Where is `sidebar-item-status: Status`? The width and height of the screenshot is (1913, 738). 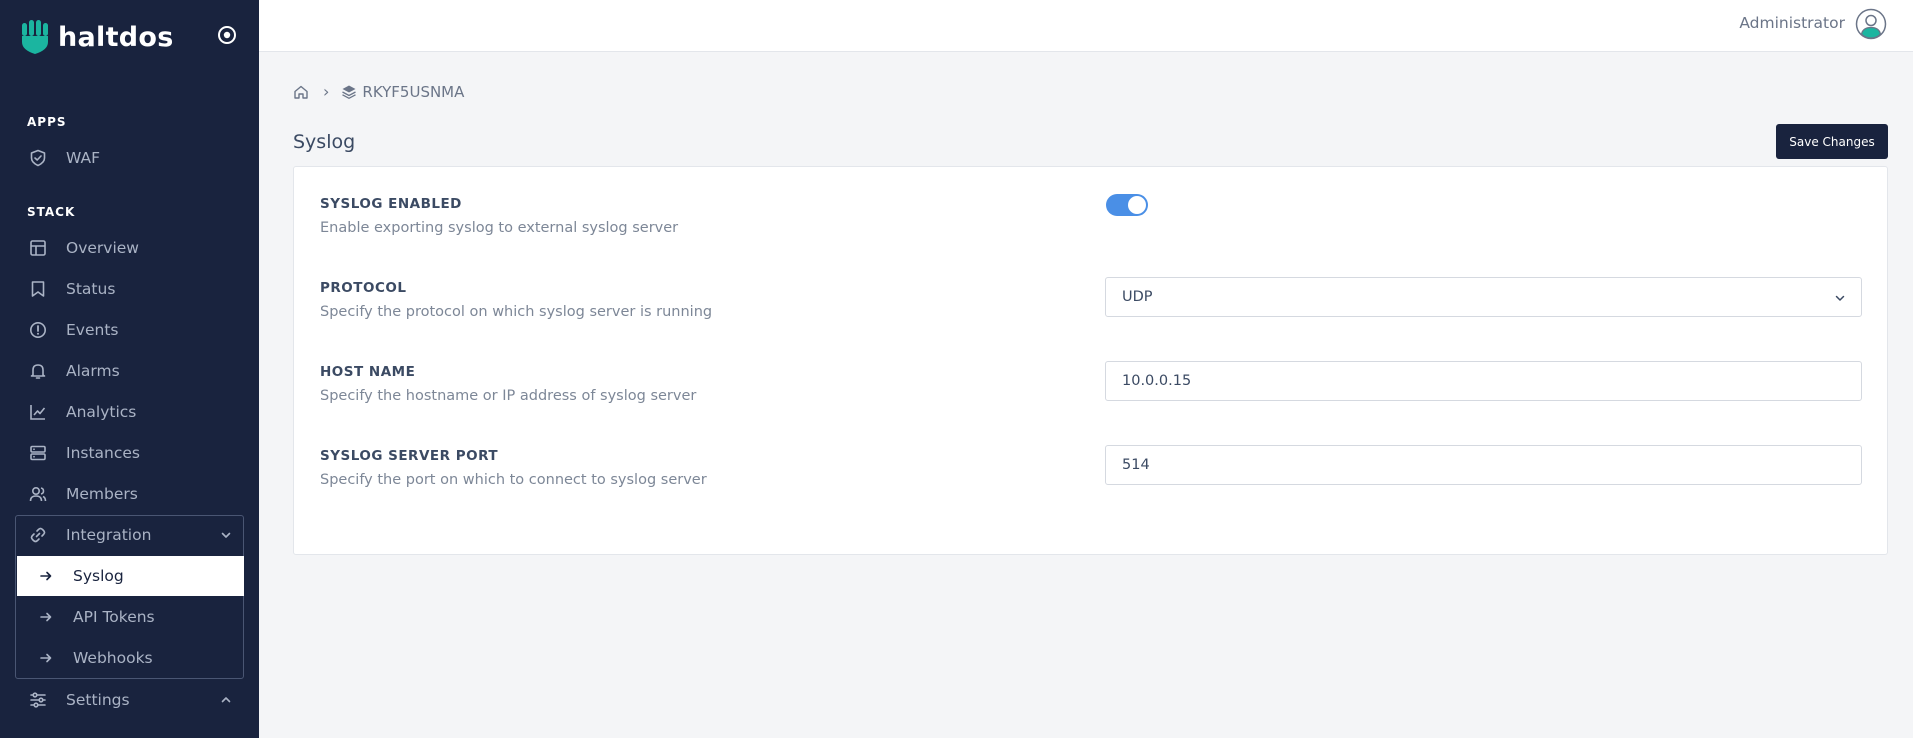
sidebar-item-status: Status is located at coordinates (129, 289).